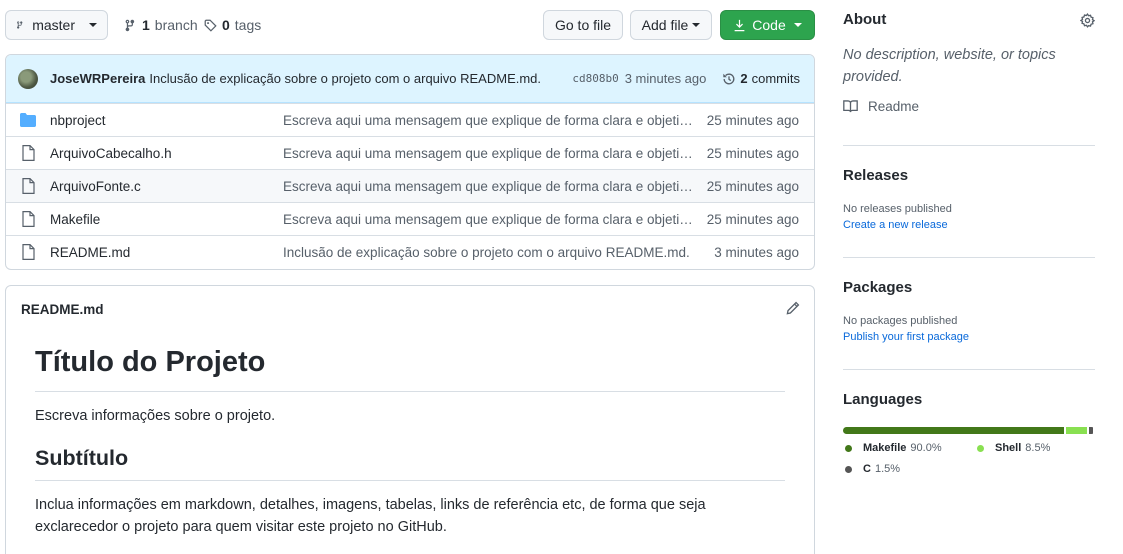 This screenshot has height=554, width=1123. I want to click on language-percent: 8.5%, so click(1038, 448).